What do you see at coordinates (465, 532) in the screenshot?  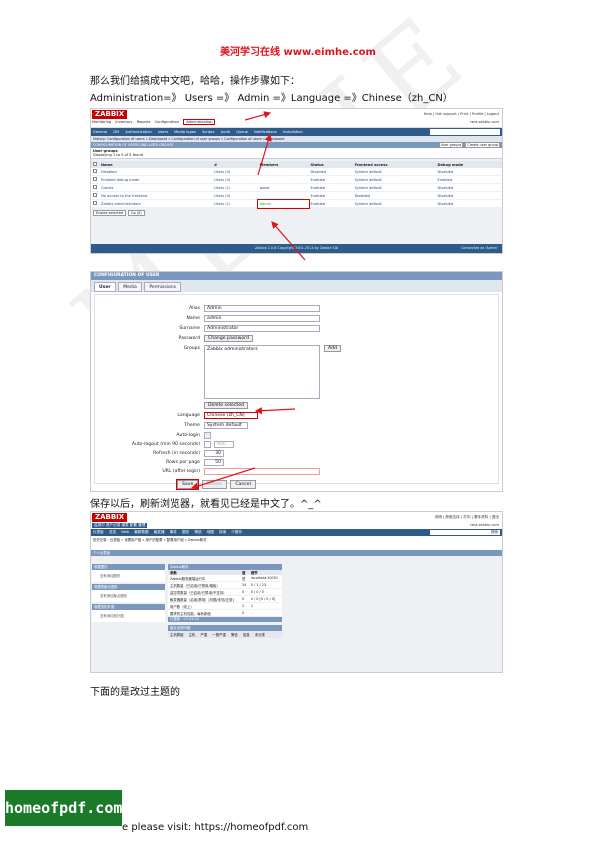 I see `search-input: 搜索` at bounding box center [465, 532].